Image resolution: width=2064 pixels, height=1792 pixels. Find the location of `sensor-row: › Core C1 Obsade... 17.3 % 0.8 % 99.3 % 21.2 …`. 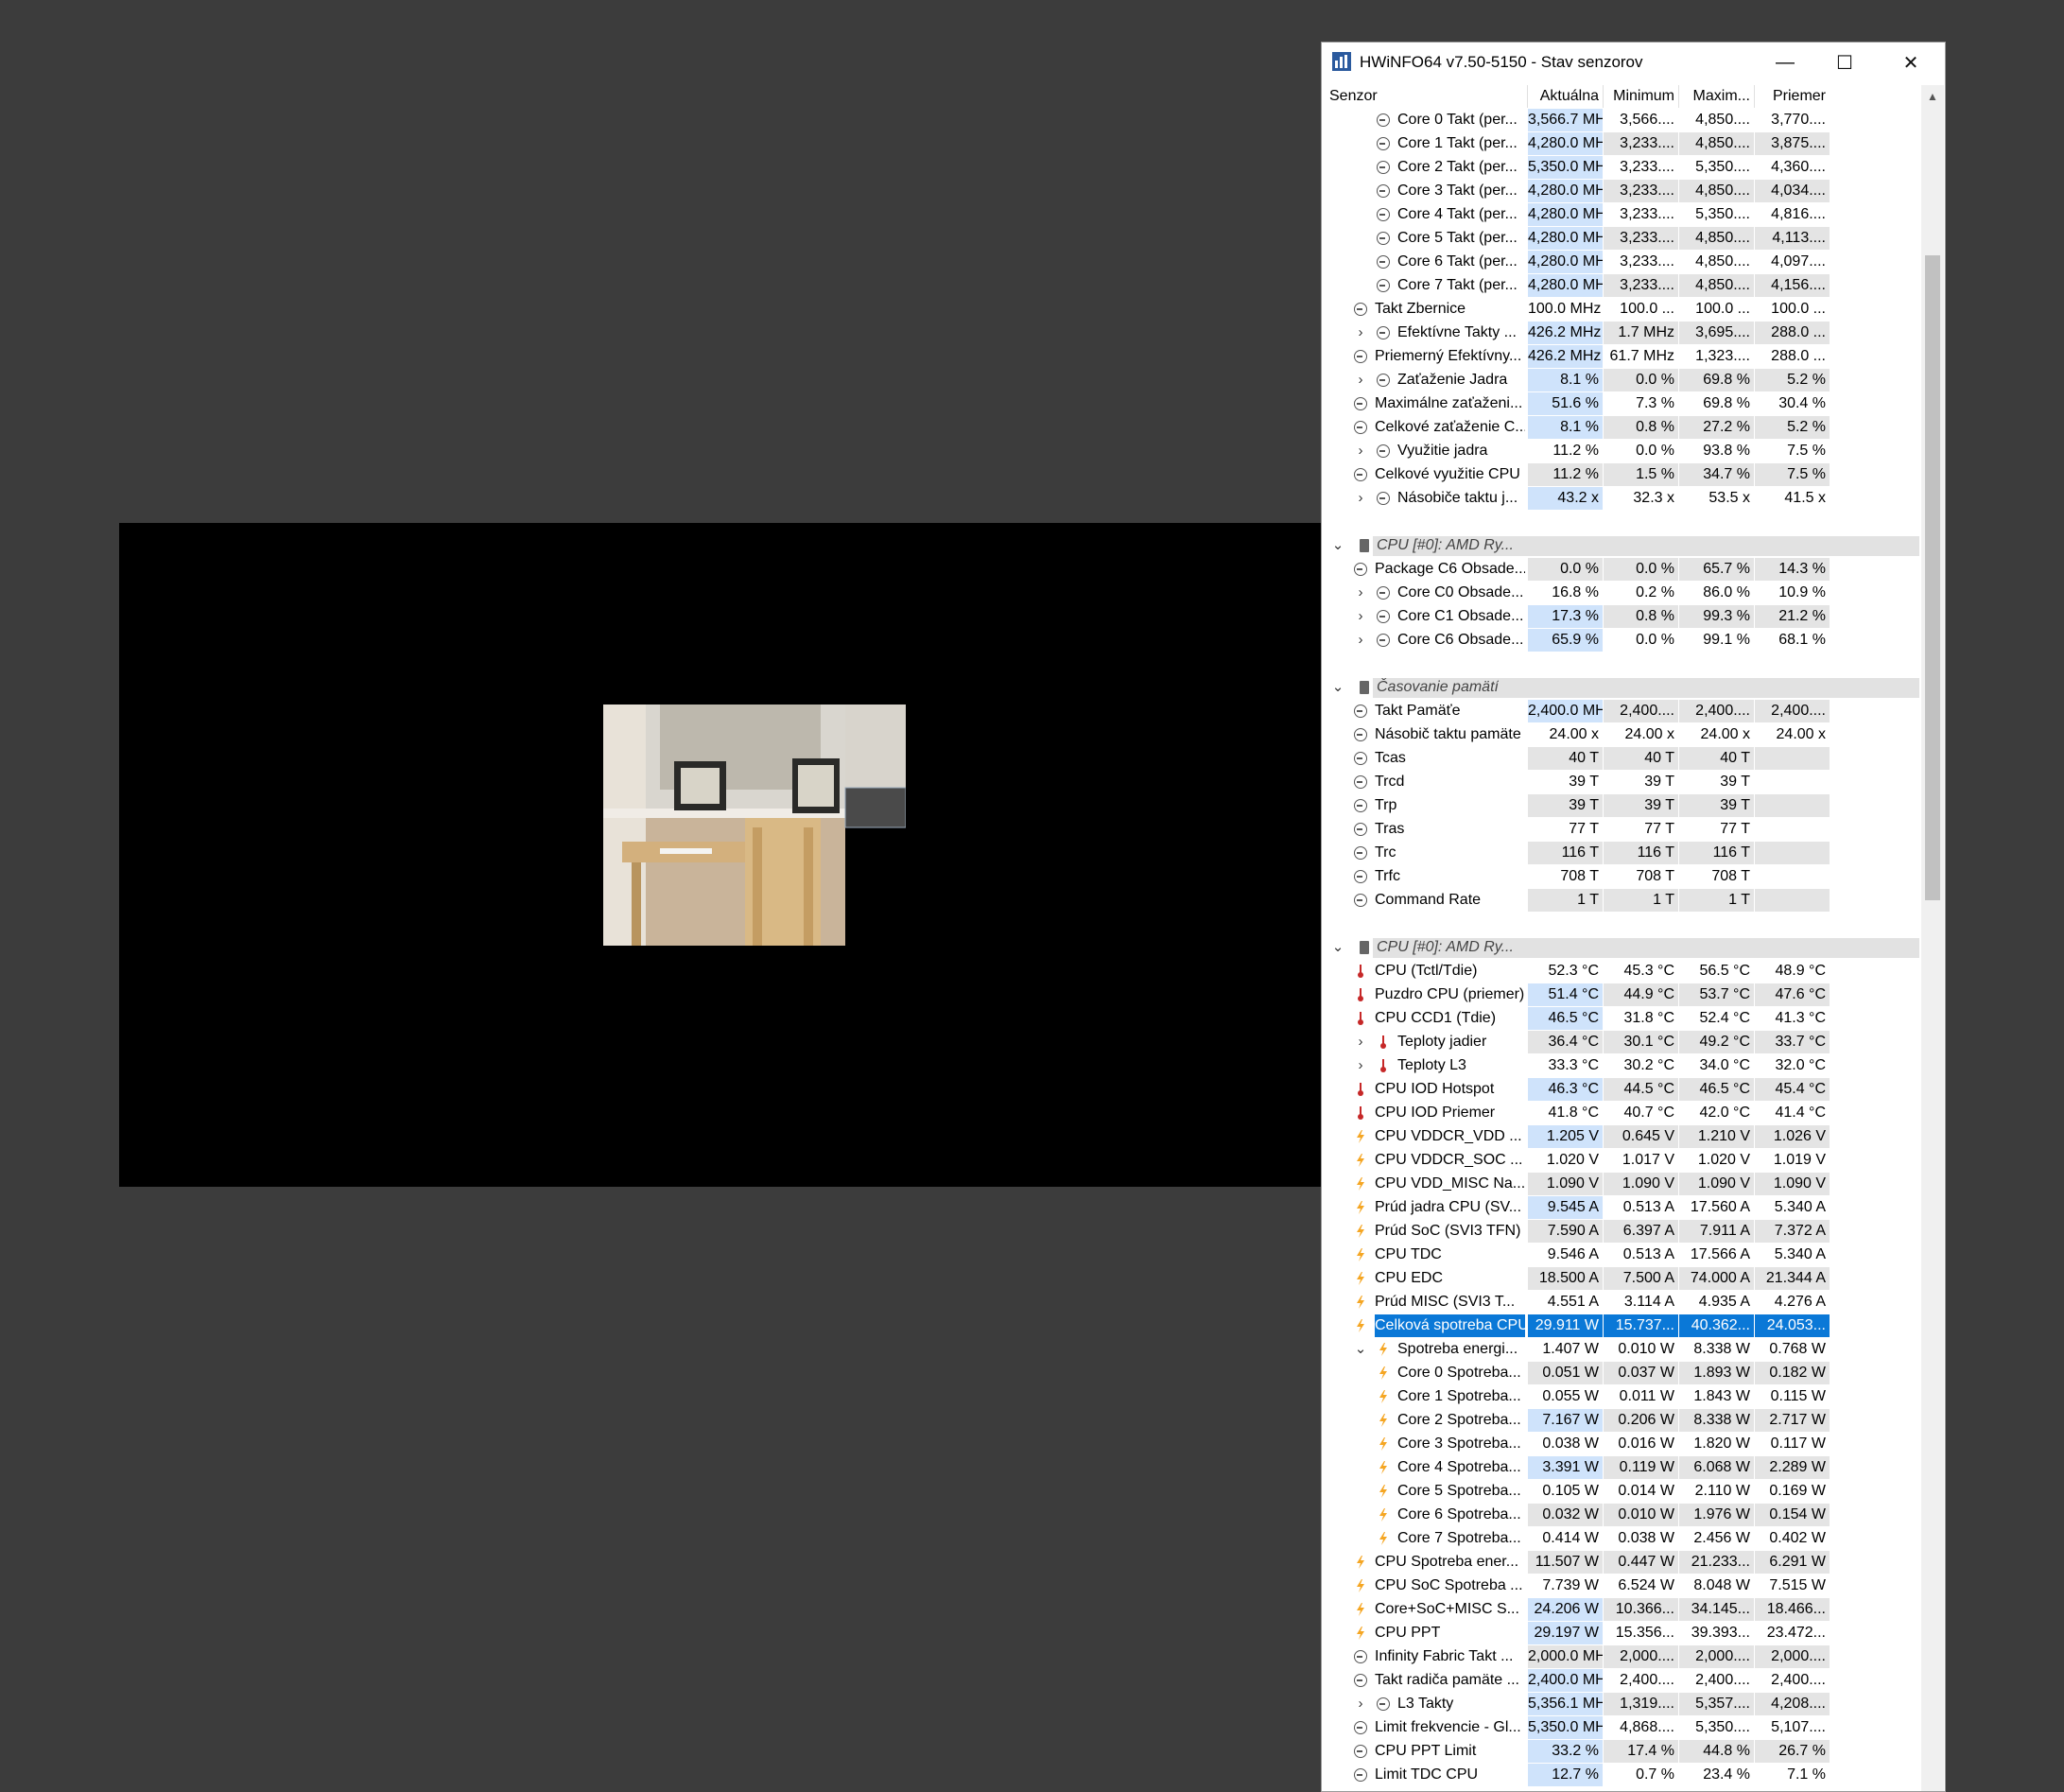

sensor-row: › Core C1 Obsade... 17.3 % 0.8 % 99.3 % 21.2 … is located at coordinates (1624, 617).